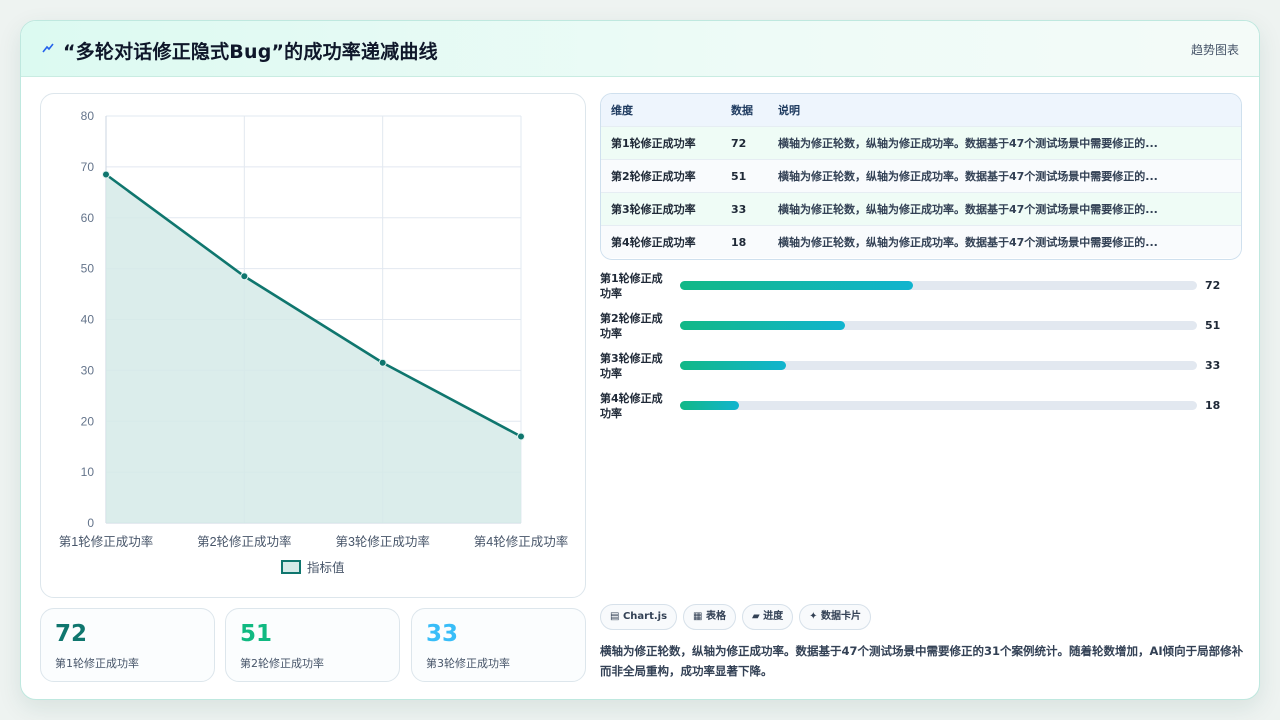 Image resolution: width=1280 pixels, height=720 pixels. Describe the element at coordinates (88, 269) in the screenshot. I see `y-tick-label: 50` at that location.